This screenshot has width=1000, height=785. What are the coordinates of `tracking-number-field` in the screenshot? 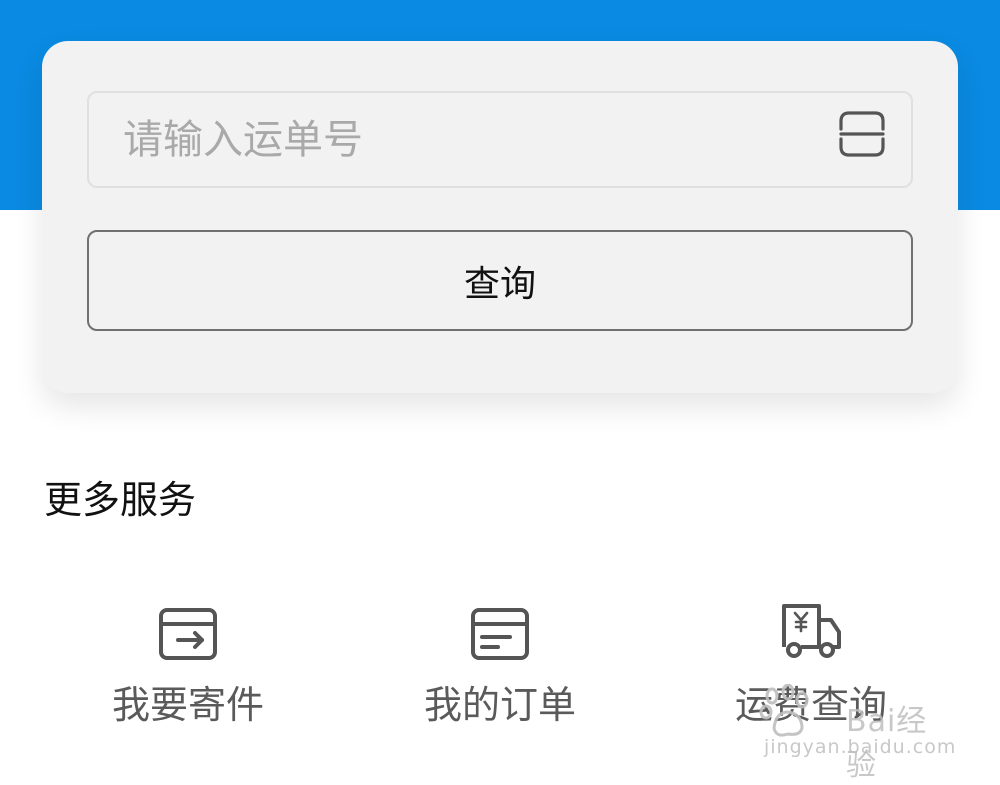 It's located at (500, 139).